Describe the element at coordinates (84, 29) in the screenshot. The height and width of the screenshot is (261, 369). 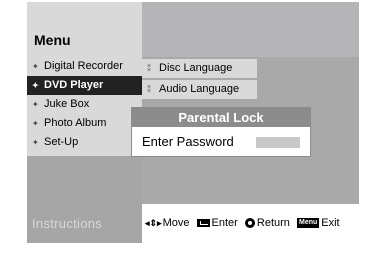
I see `menu-title-bar: Menu` at that location.